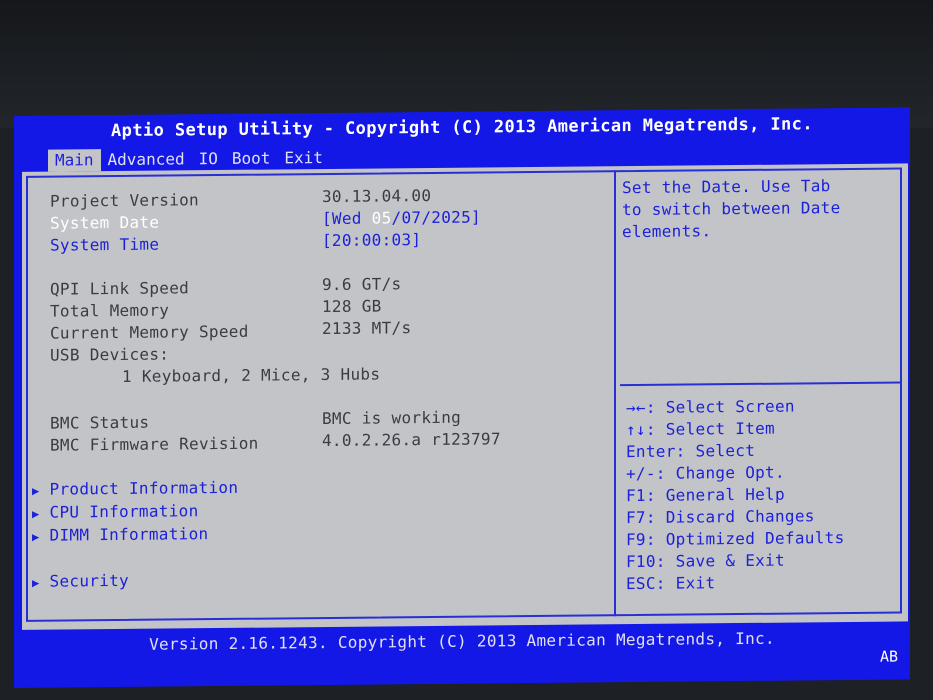 The width and height of the screenshot is (933, 700). I want to click on qpi-value: 9.6 GT/s, so click(362, 284).